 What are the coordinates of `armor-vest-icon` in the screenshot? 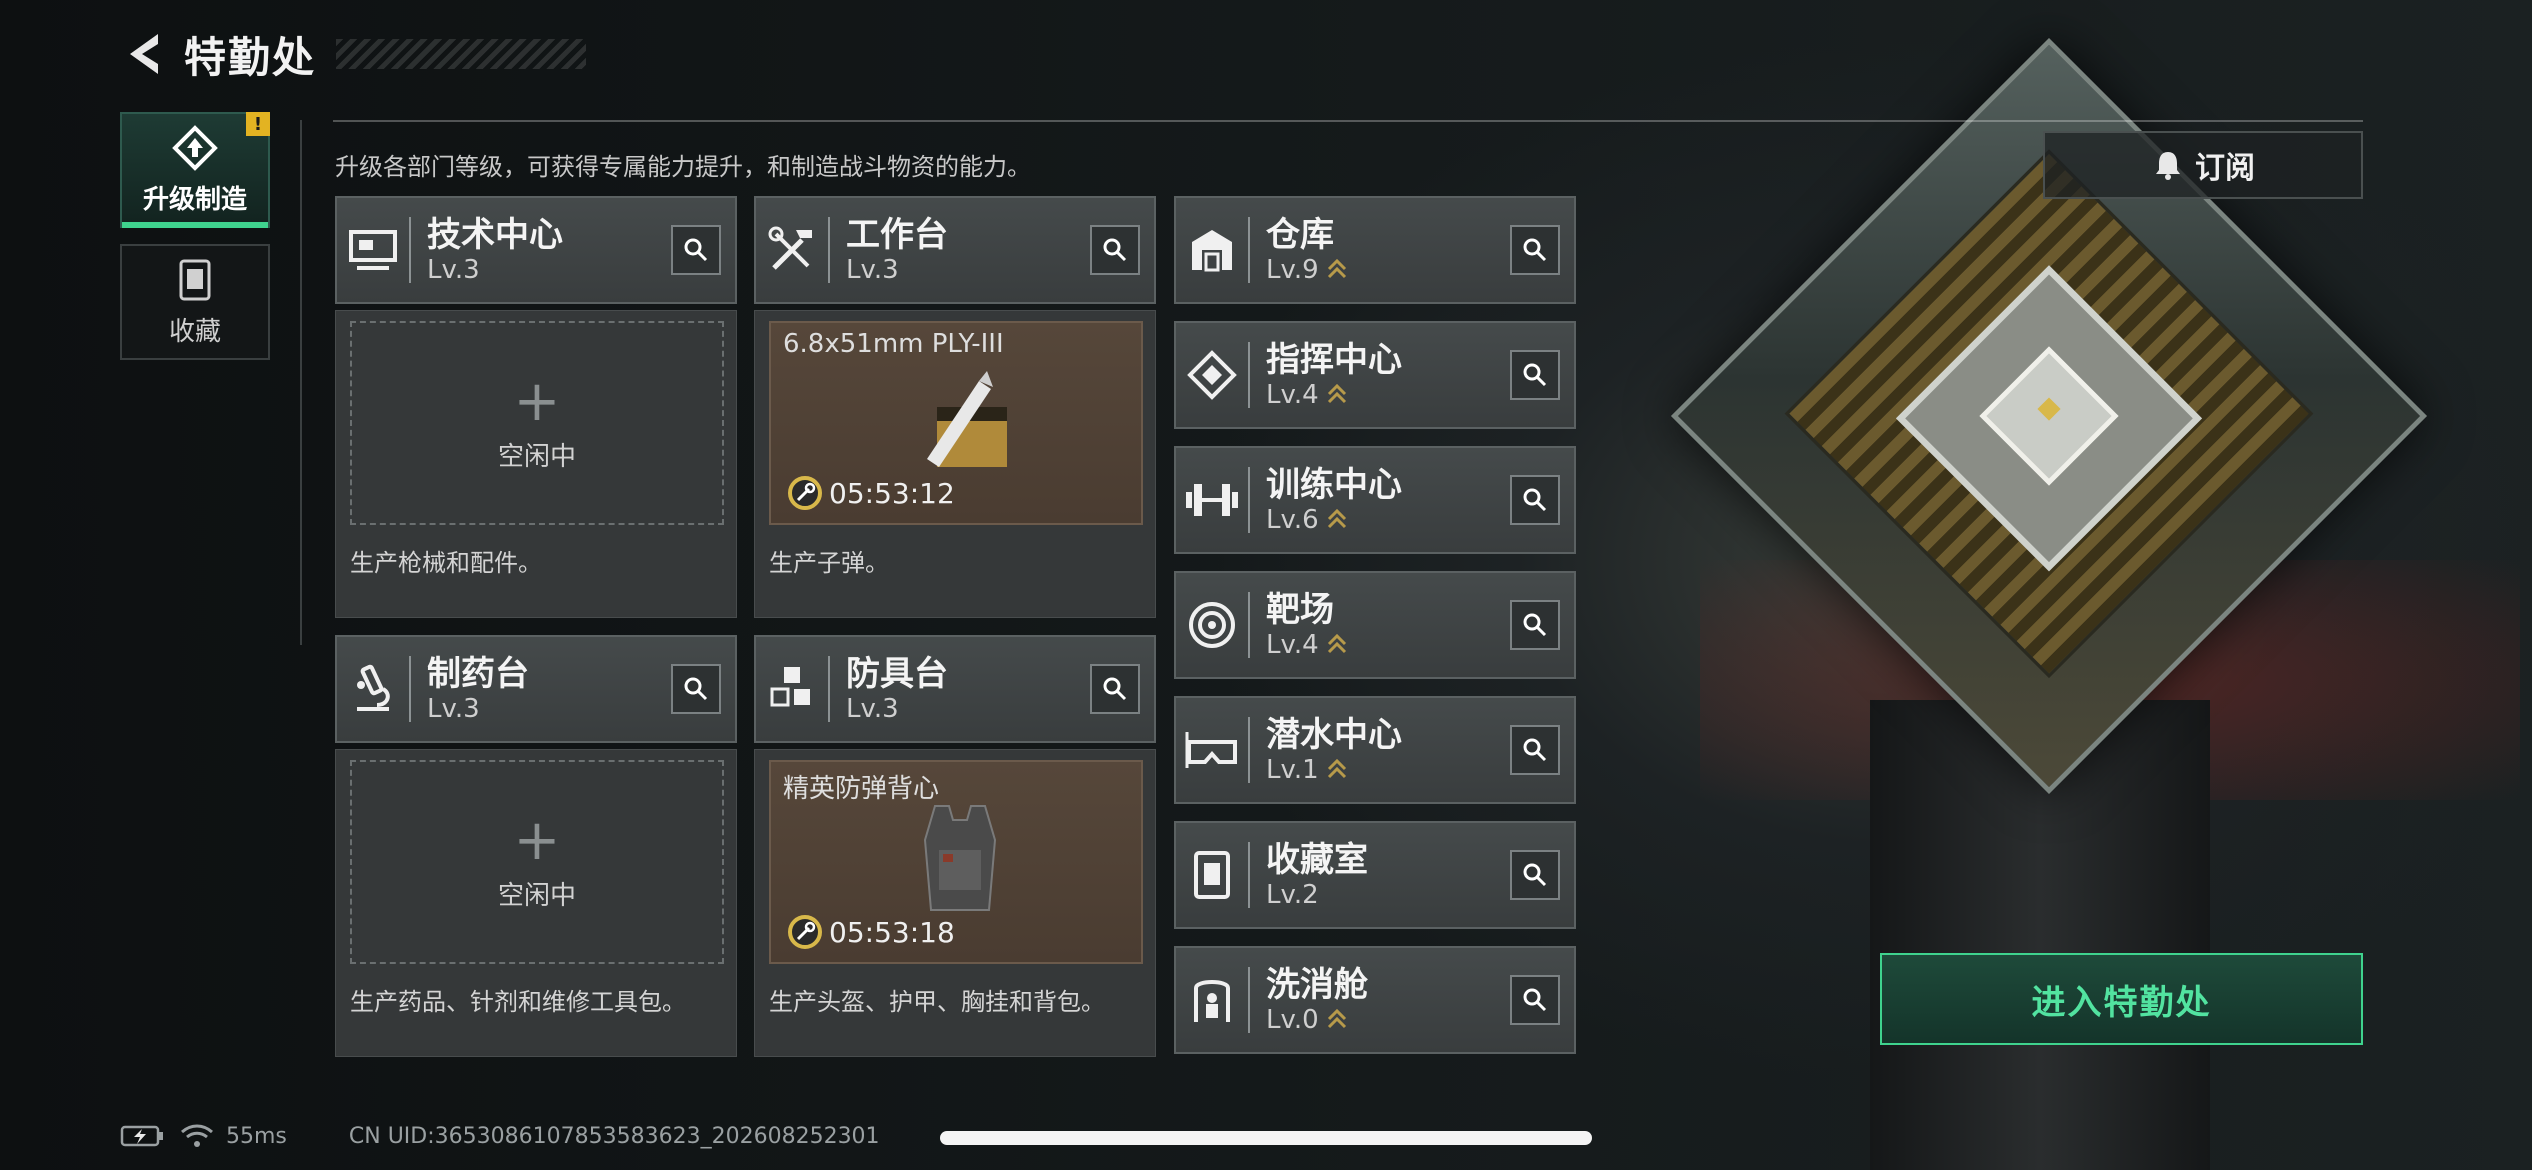 It's located at (960, 858).